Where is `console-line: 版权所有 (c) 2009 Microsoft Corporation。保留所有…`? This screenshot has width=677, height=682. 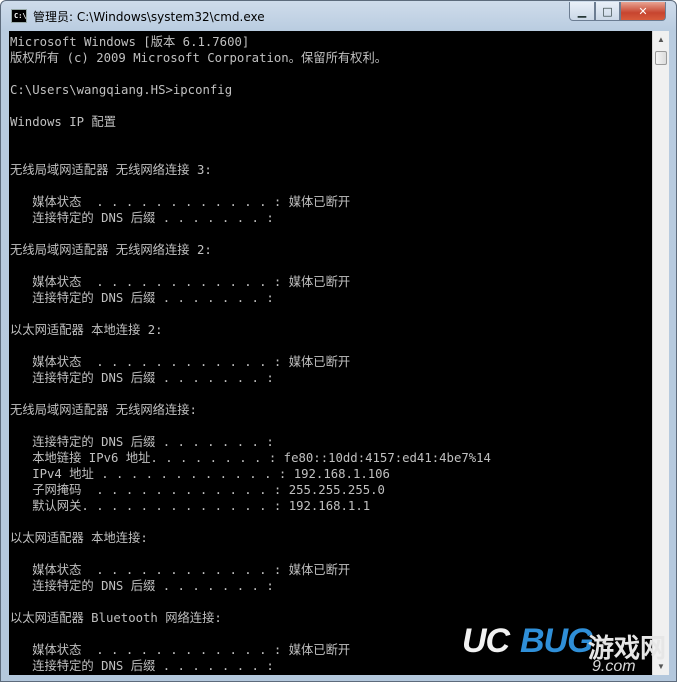 console-line: 版权所有 (c) 2009 Microsoft Corporation。保留所有… is located at coordinates (199, 58).